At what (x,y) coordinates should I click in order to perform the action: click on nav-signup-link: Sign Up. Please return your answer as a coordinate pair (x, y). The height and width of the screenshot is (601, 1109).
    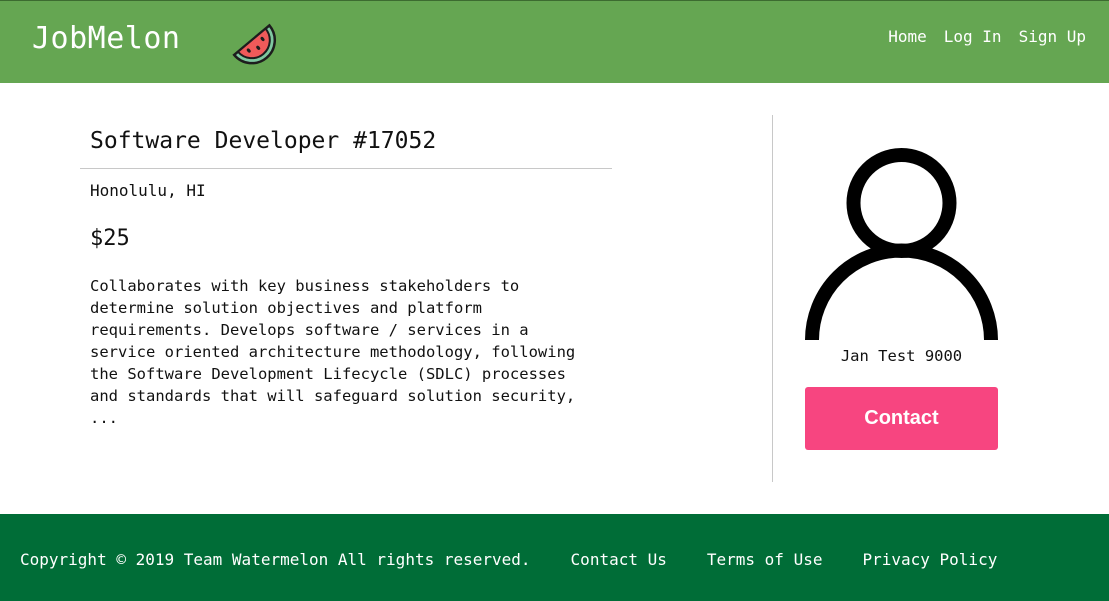
    Looking at the image, I should click on (1052, 36).